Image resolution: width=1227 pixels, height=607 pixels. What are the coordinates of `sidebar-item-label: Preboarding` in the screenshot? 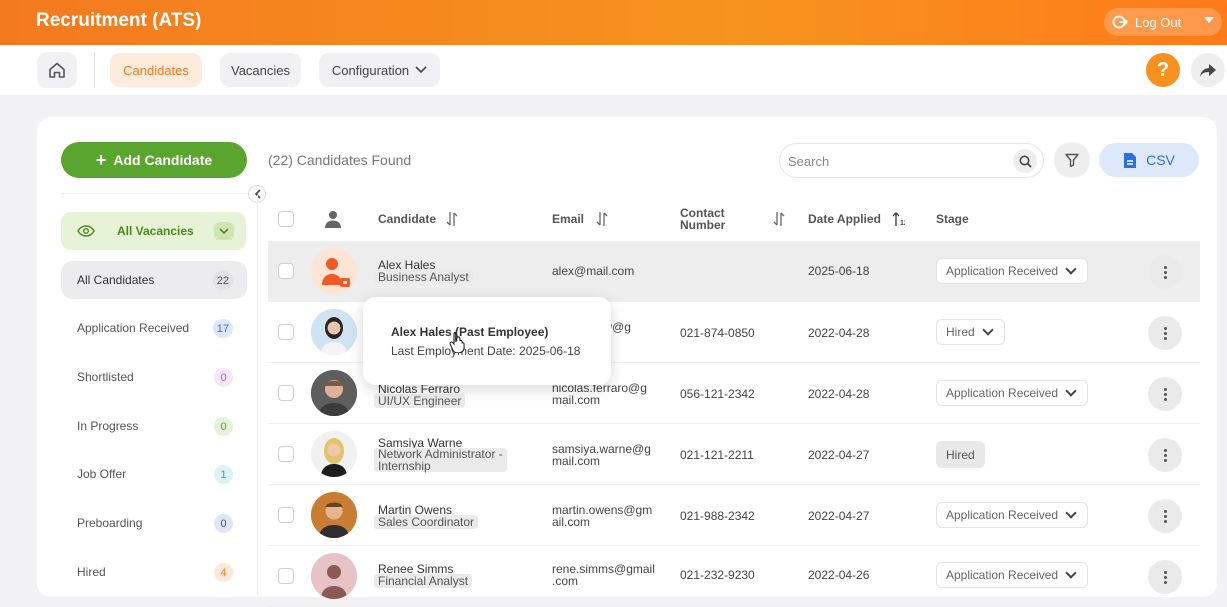 It's located at (110, 523).